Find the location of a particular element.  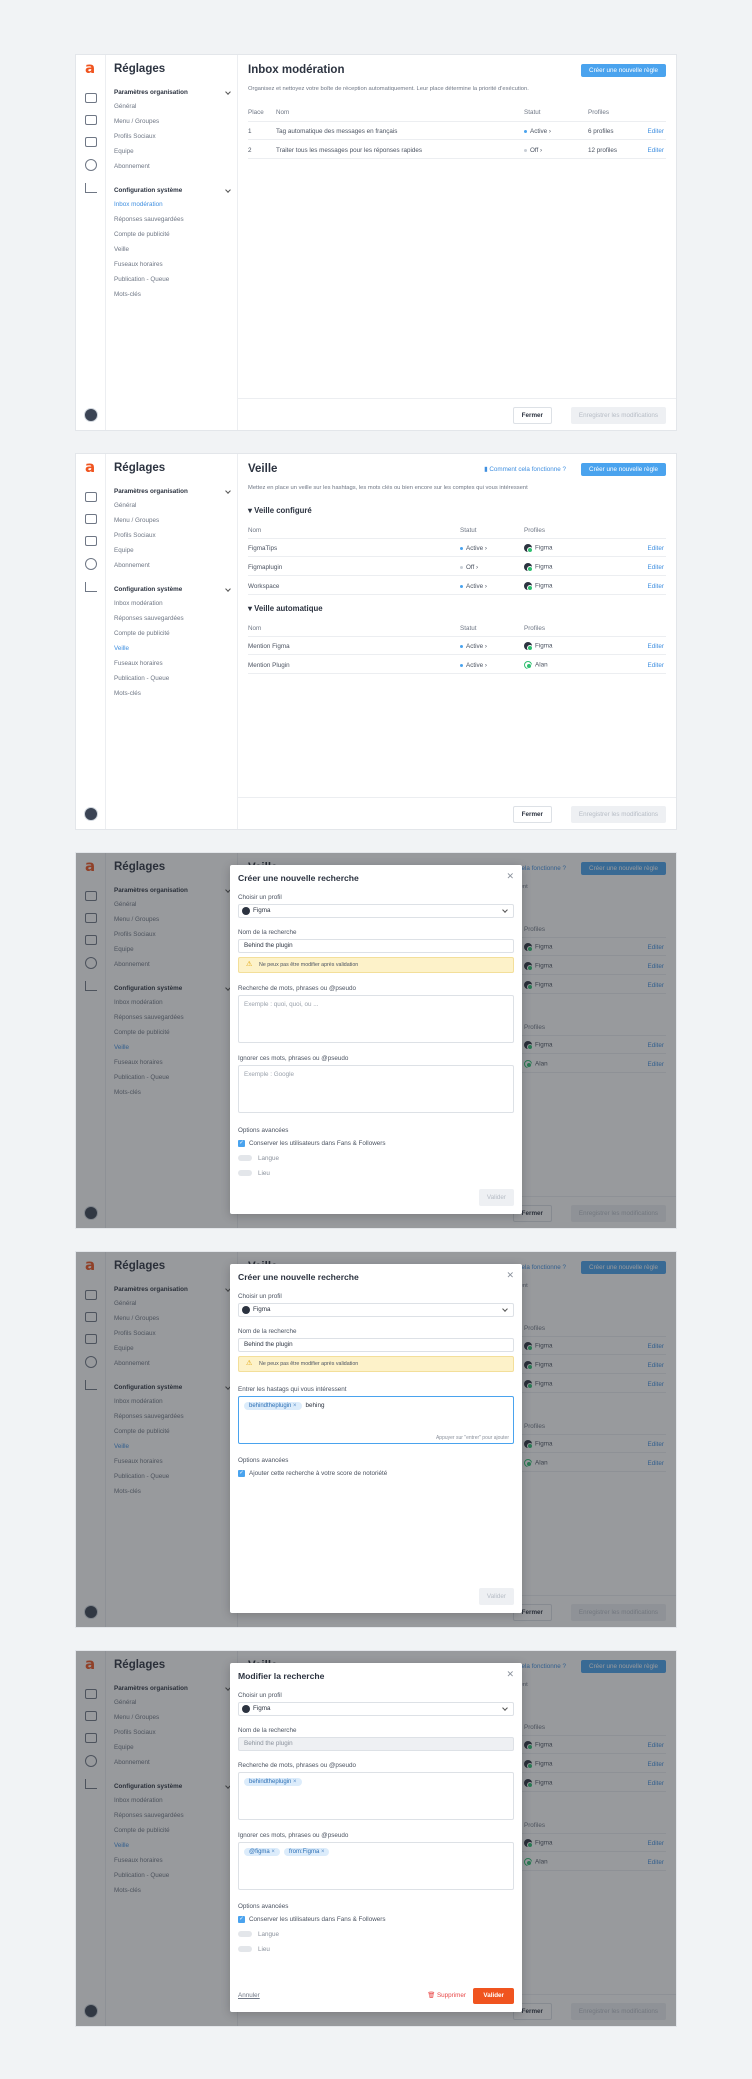

ignore-terms-input: @figmafrom:Figma is located at coordinates (376, 1866).